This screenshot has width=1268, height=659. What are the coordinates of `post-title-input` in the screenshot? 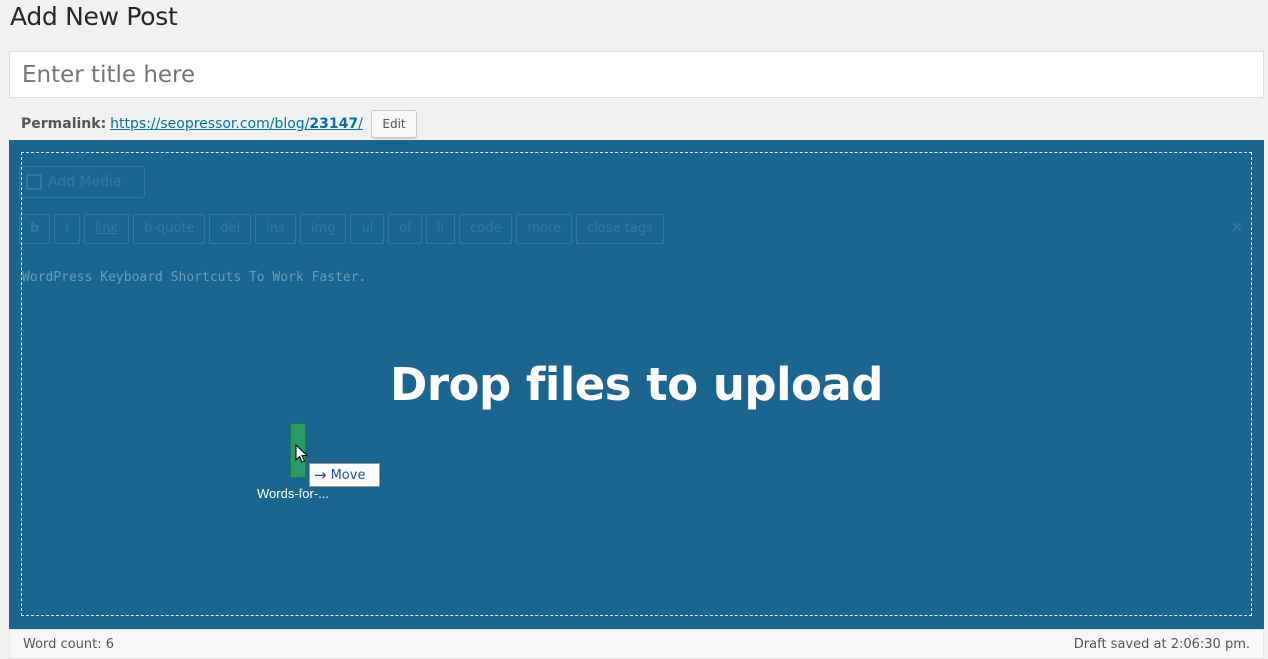 It's located at (636, 74).